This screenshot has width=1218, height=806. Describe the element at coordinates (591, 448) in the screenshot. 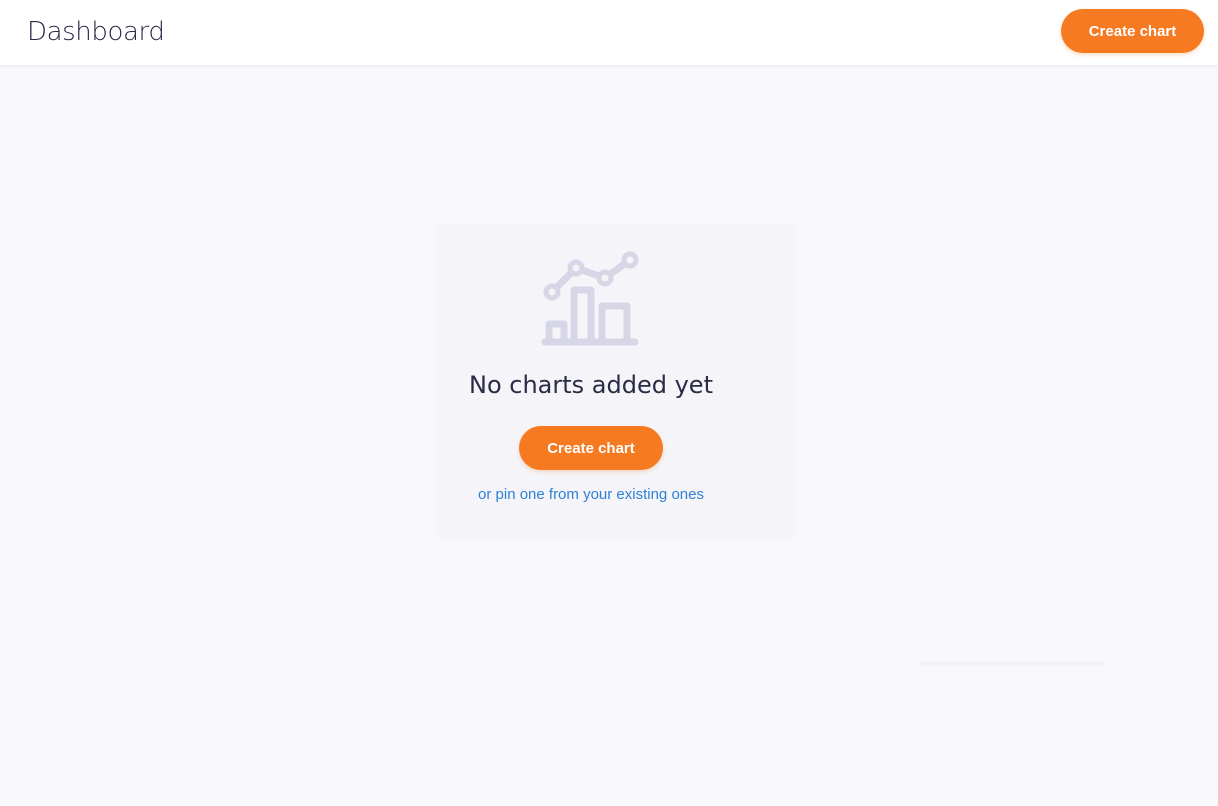

I see `empty-state-create-chart-button: Create chart` at that location.